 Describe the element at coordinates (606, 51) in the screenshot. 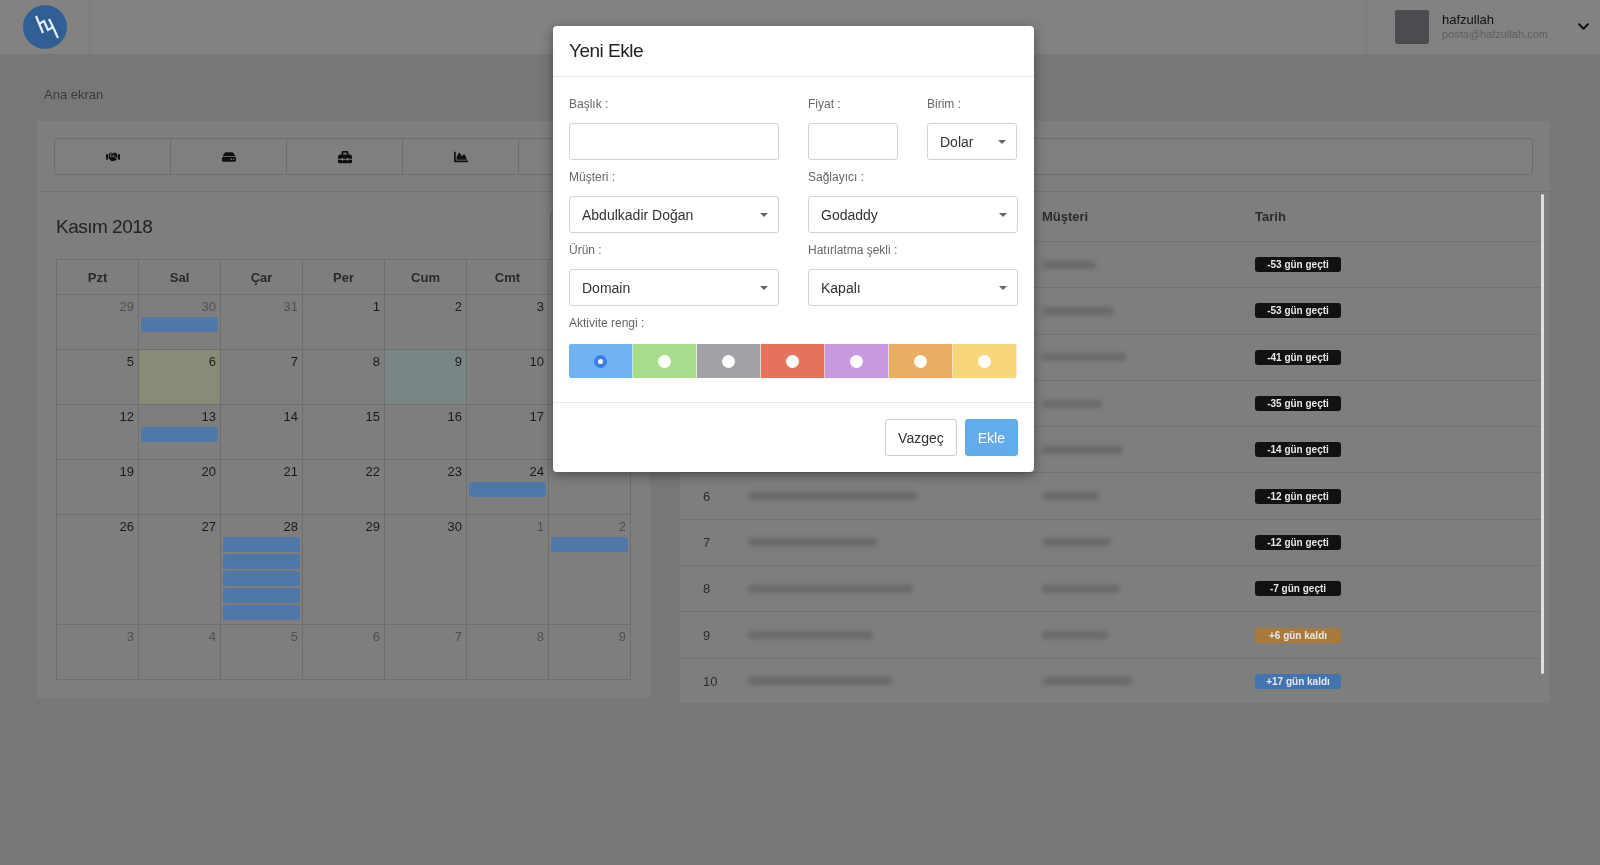

I see `modal-title: Yeni Ekle` at that location.